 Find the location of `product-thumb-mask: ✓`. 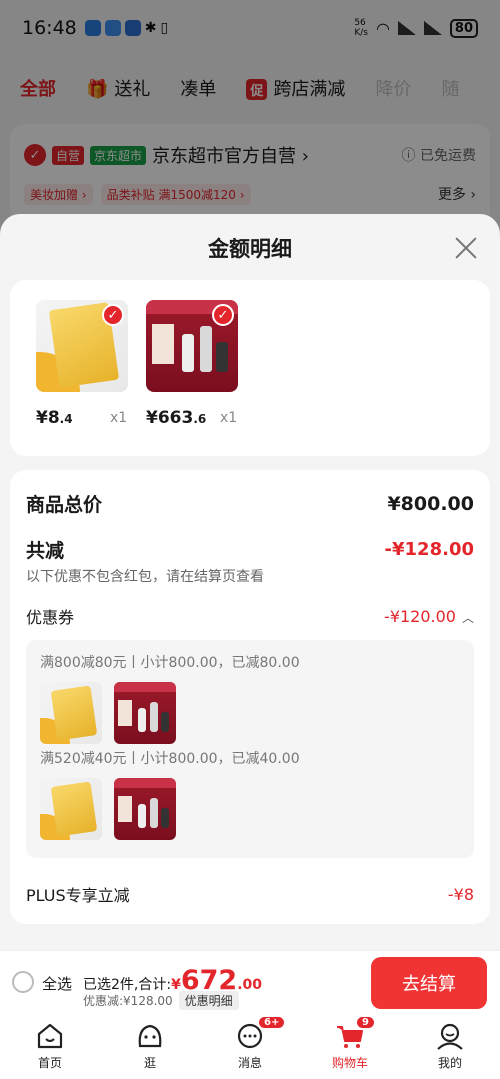

product-thumb-mask: ✓ is located at coordinates (82, 346).